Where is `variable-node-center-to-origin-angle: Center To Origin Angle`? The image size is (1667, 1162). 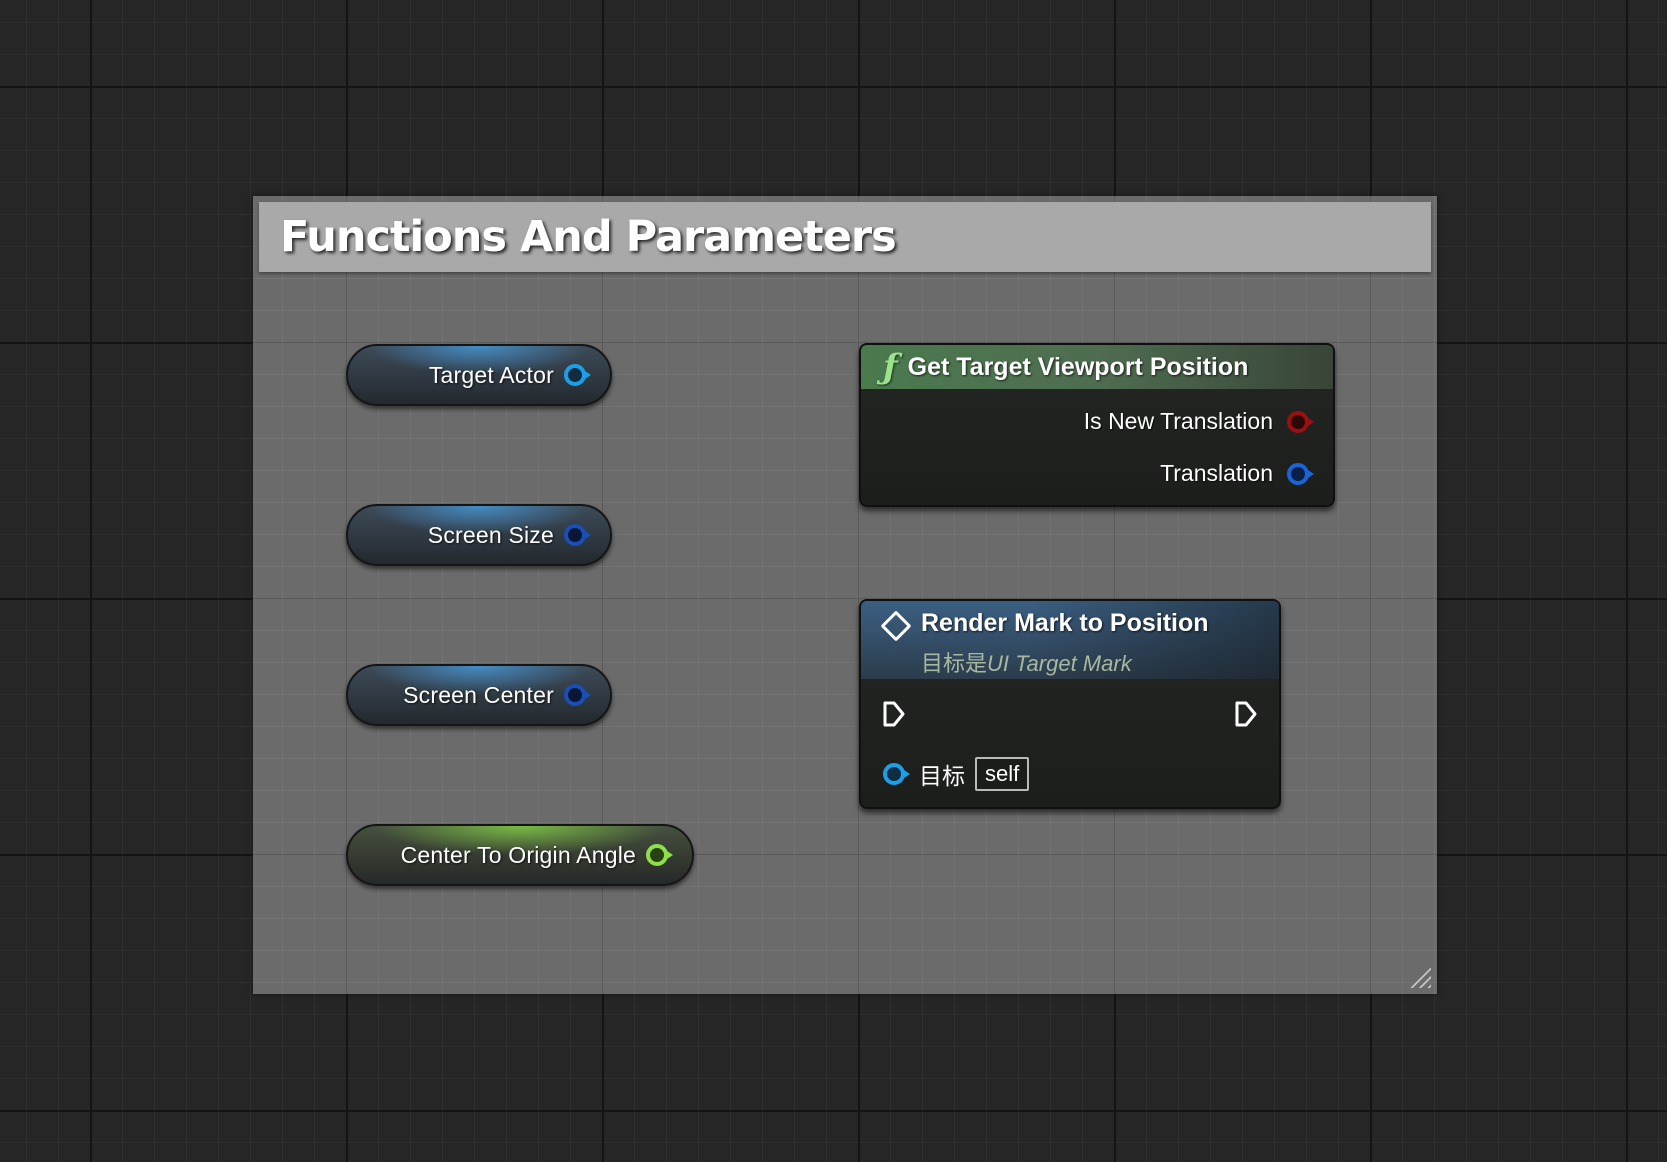 variable-node-center-to-origin-angle: Center To Origin Angle is located at coordinates (520, 855).